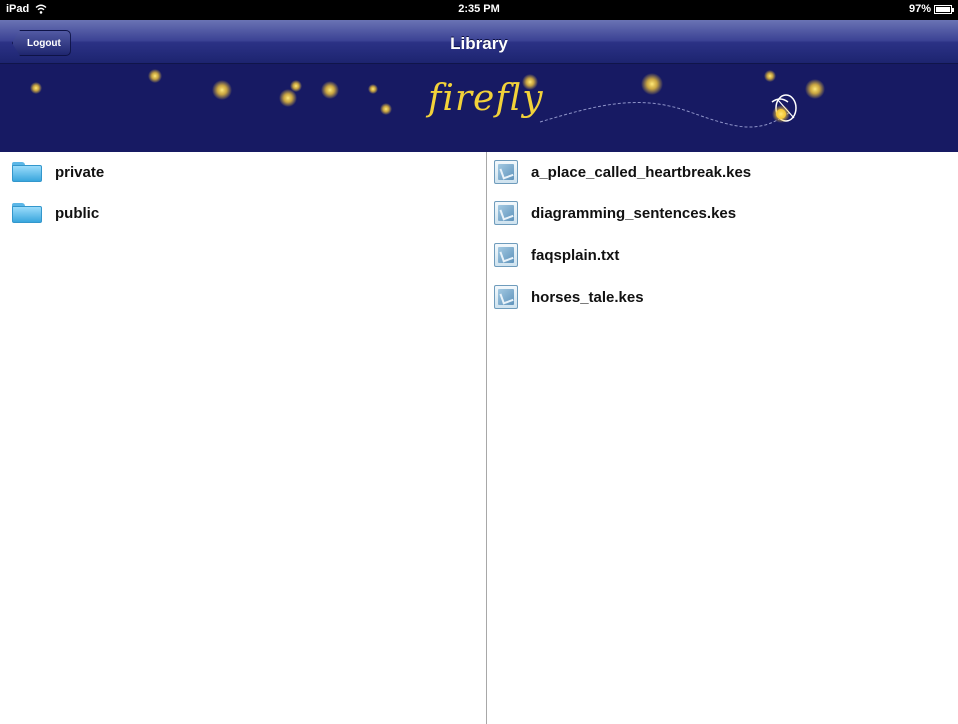 The image size is (958, 724). I want to click on firefly-icon, so click(784, 108).